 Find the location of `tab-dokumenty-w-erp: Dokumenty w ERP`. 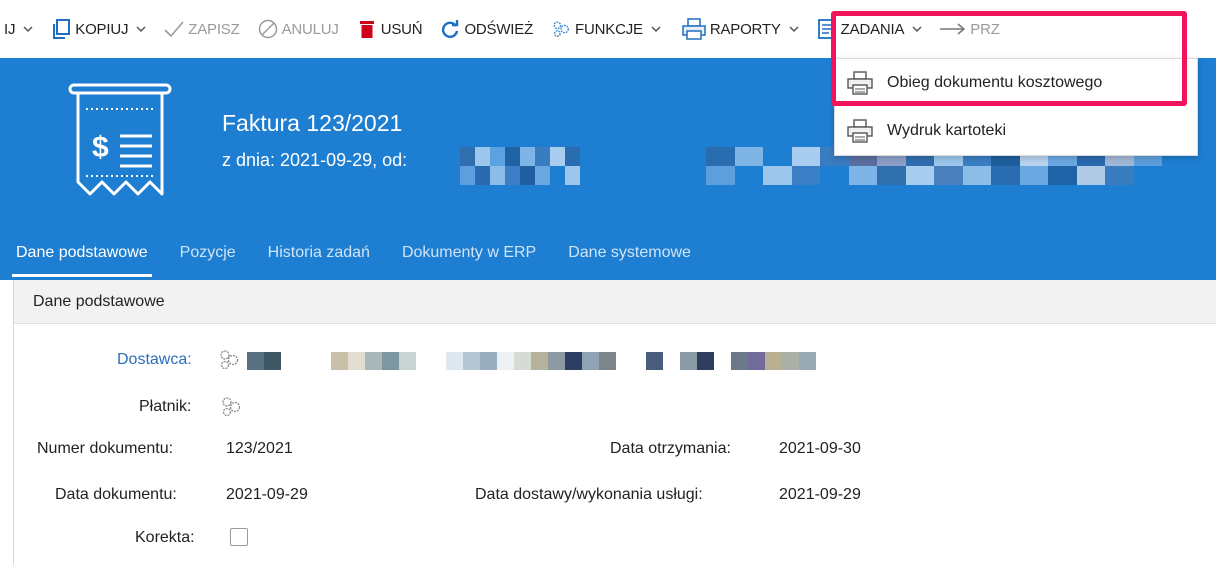

tab-dokumenty-w-erp: Dokumenty w ERP is located at coordinates (469, 253).